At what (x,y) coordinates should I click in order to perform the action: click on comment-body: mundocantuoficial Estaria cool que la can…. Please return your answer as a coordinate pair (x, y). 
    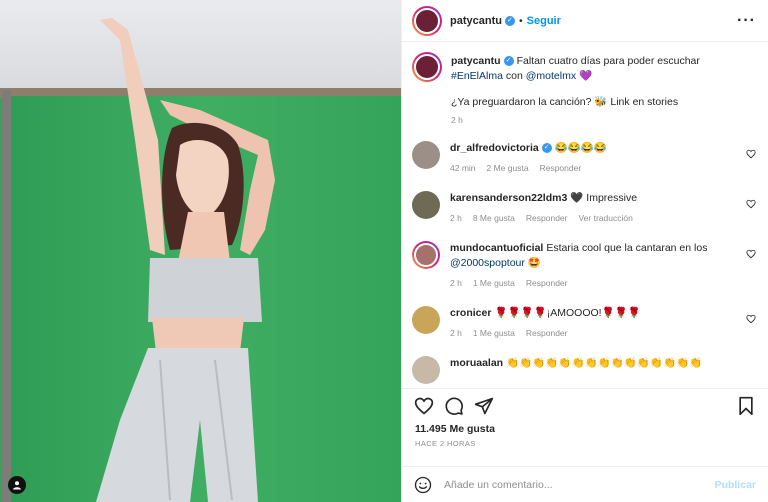
    Looking at the image, I should click on (603, 266).